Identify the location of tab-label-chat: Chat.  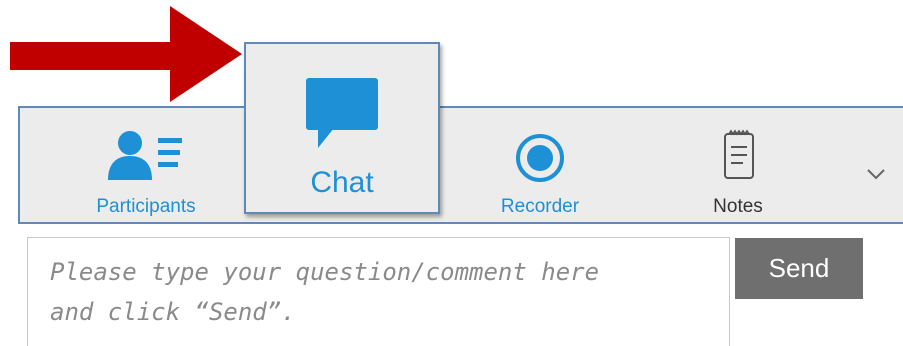
(342, 182).